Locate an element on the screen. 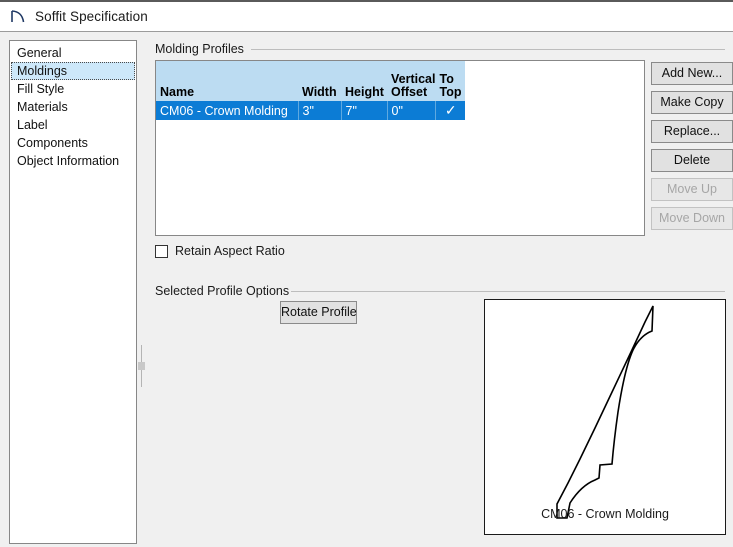  molding-profiles-group-label: Molding Profiles is located at coordinates (202, 49).